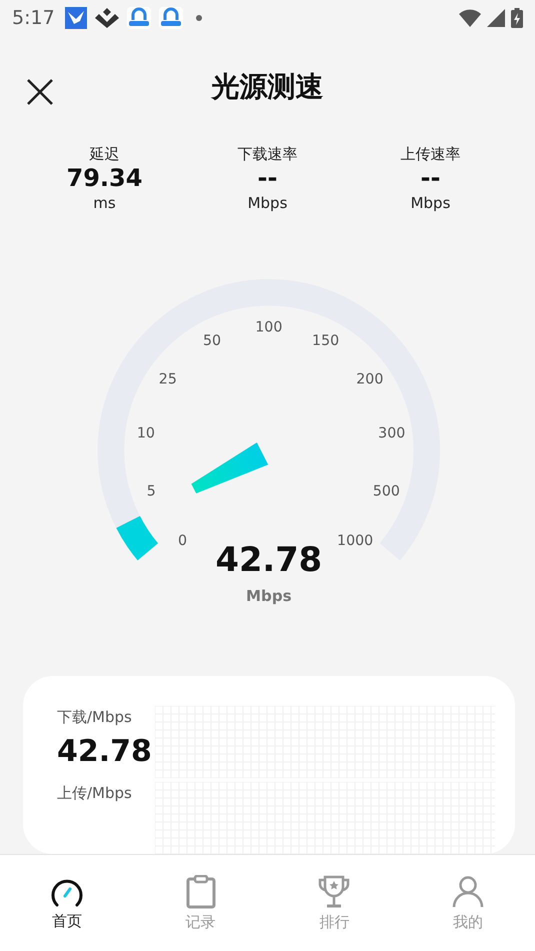  What do you see at coordinates (268, 86) in the screenshot?
I see `page-title: 光源测速` at bounding box center [268, 86].